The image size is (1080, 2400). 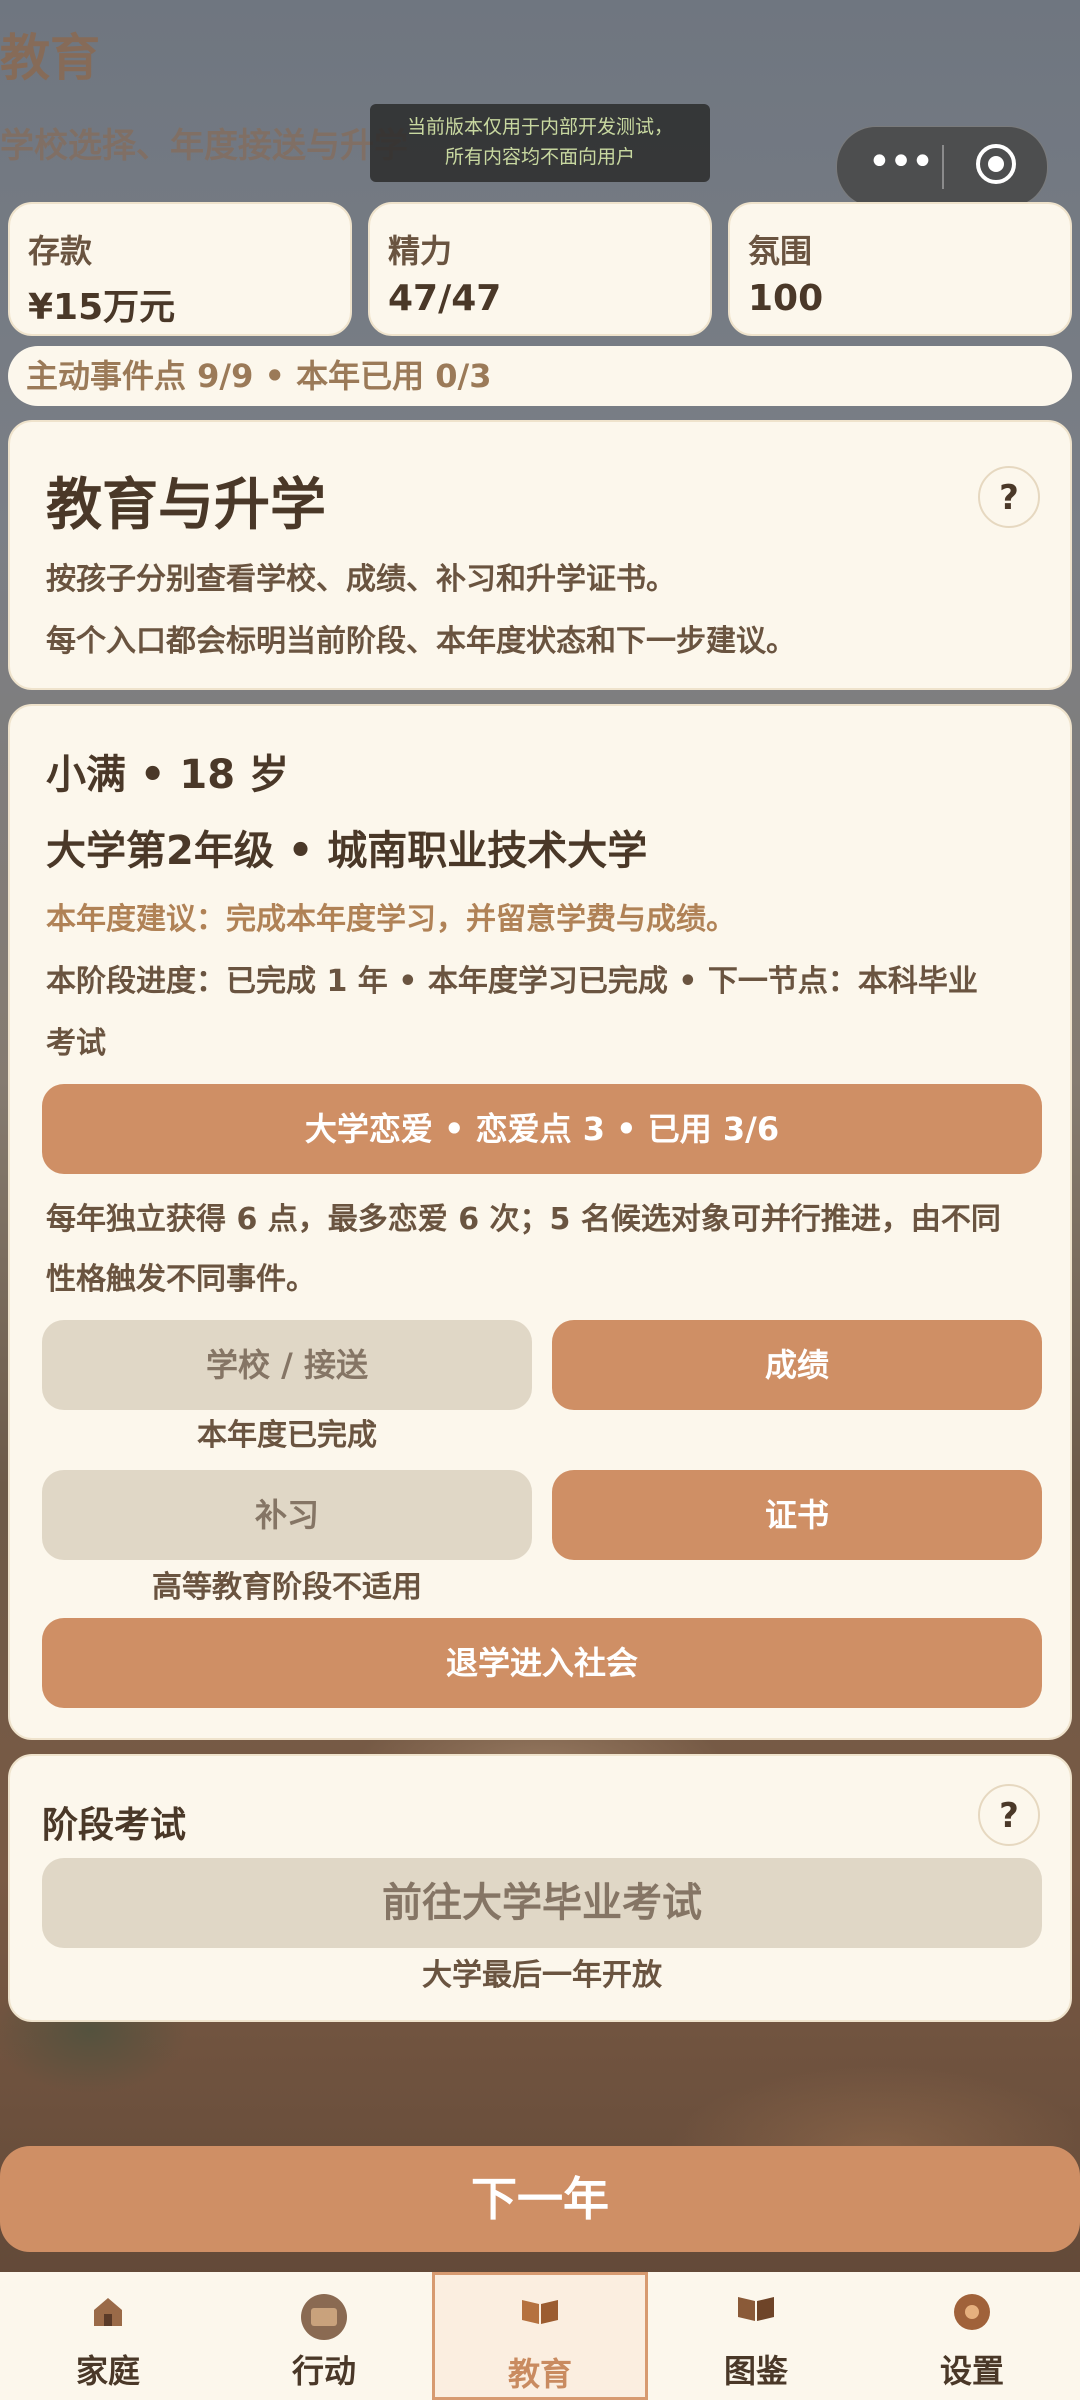 What do you see at coordinates (445, 298) in the screenshot?
I see `stat-value: 47/47` at bounding box center [445, 298].